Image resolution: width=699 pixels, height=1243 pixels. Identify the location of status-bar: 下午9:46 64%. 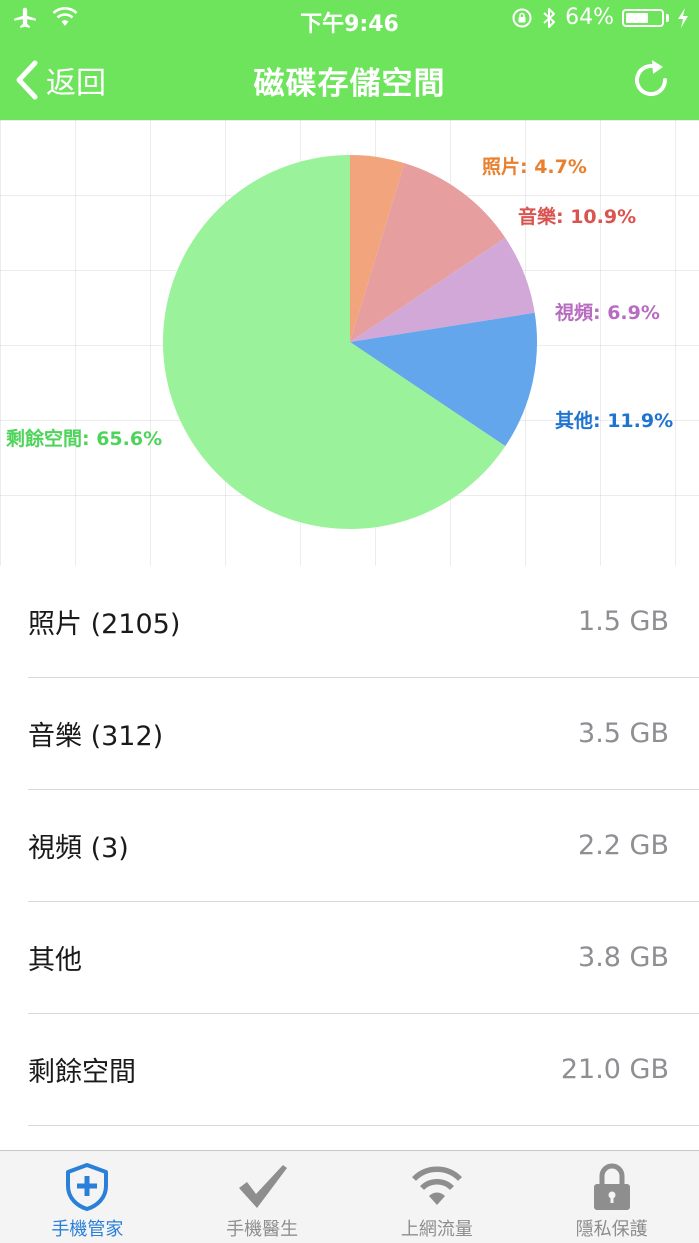
(349, 20).